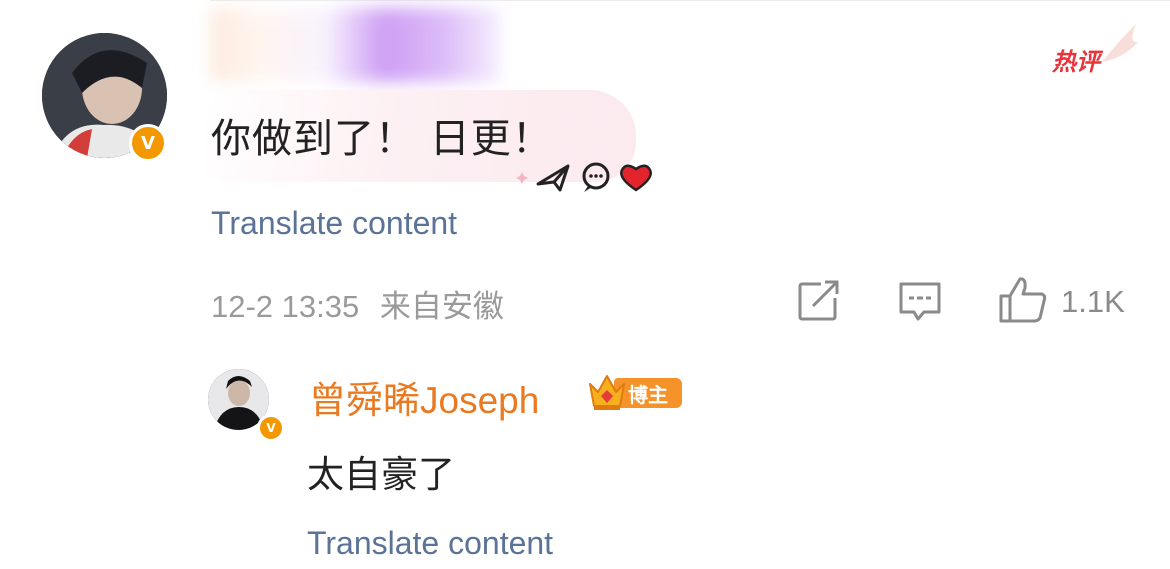 This screenshot has width=1170, height=569. Describe the element at coordinates (1023, 300) in the screenshot. I see `thumbs-up-icon` at that location.